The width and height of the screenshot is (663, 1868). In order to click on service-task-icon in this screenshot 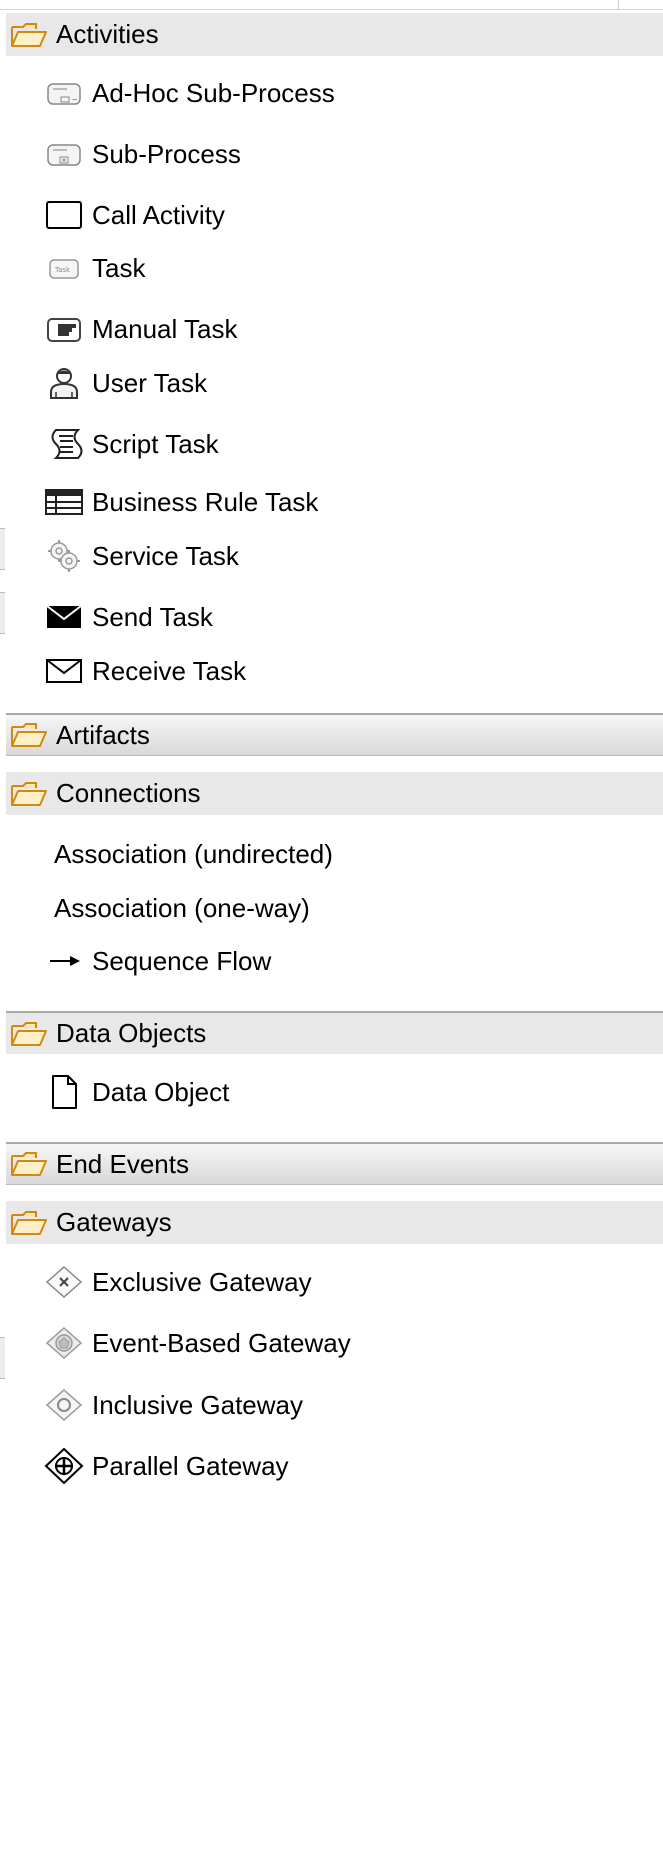, I will do `click(64, 556)`.